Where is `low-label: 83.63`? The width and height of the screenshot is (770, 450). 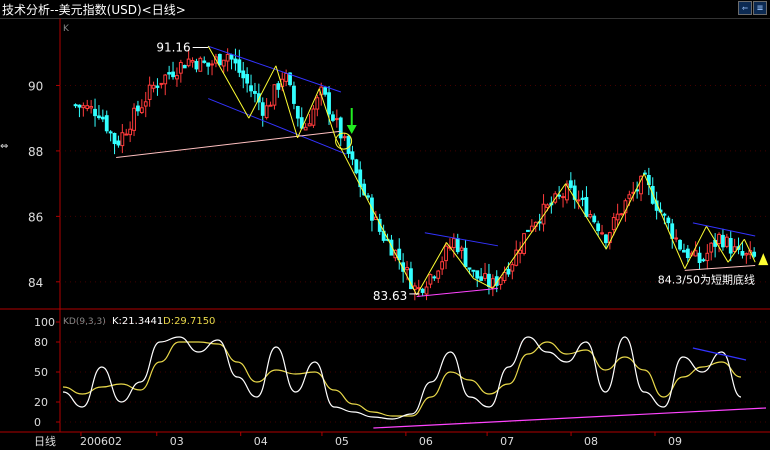
low-label: 83.63 is located at coordinates (390, 296).